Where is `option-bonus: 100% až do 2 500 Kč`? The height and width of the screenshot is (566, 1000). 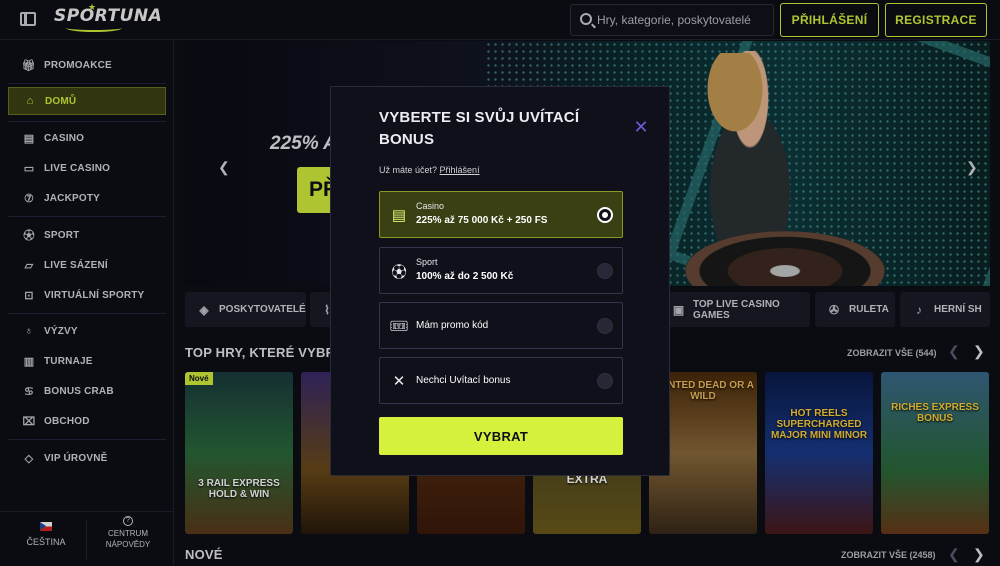 option-bonus: 100% až do 2 500 Kč is located at coordinates (465, 276).